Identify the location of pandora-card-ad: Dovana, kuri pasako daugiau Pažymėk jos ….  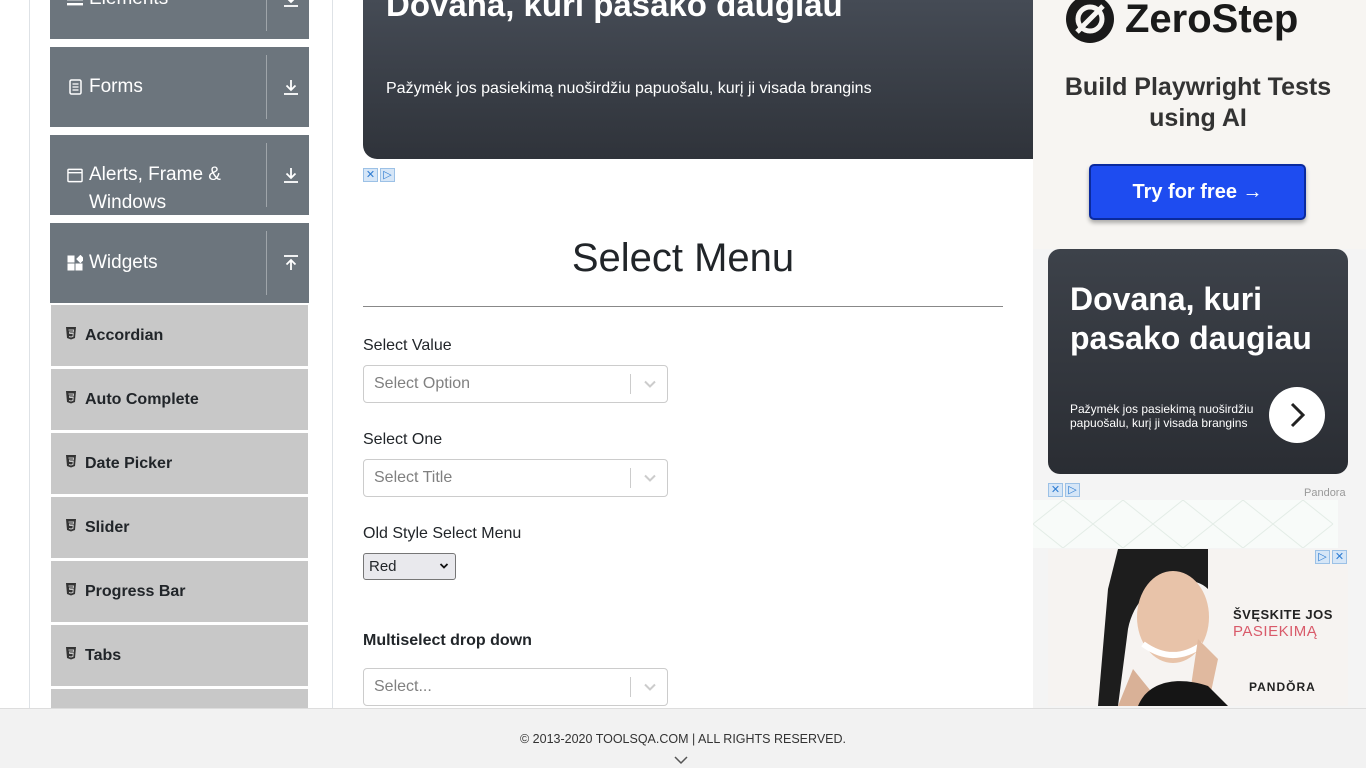
(1198, 361).